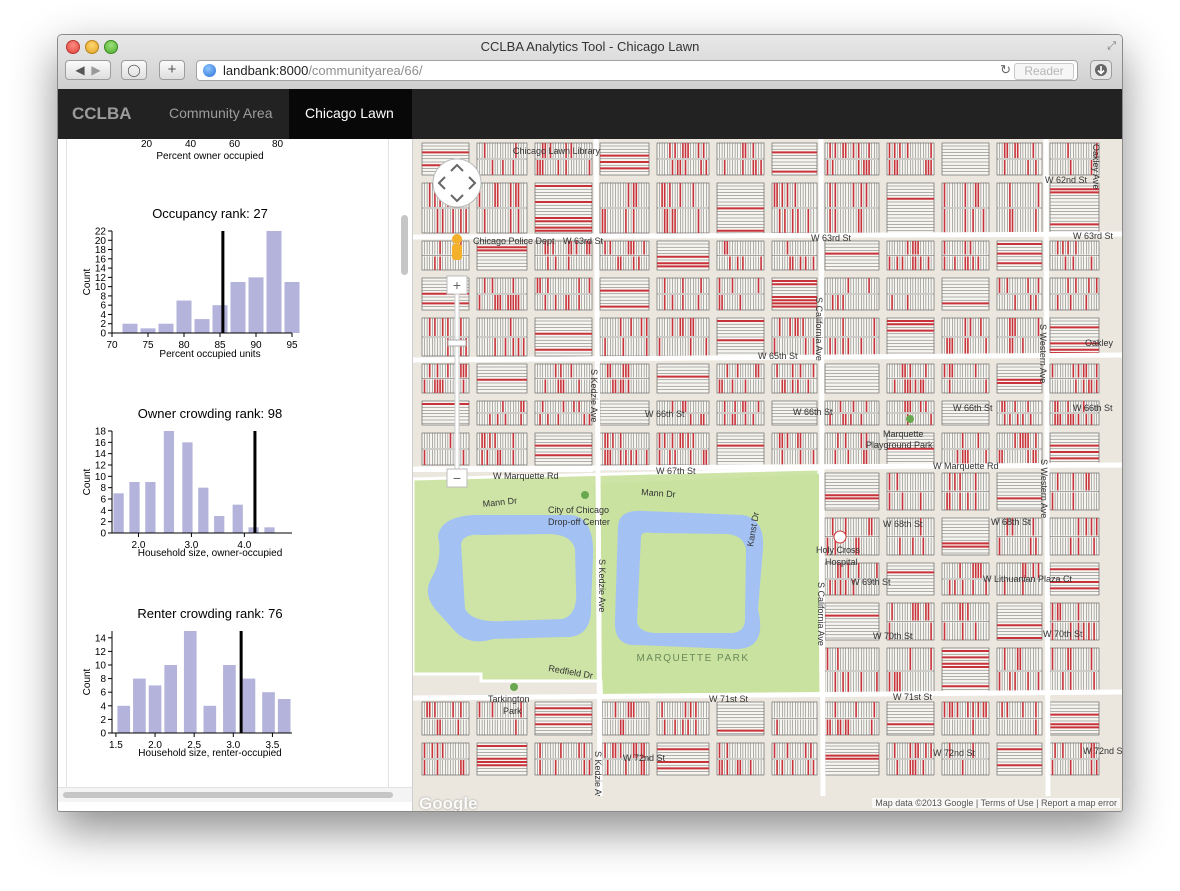 Image resolution: width=1180 pixels, height=891 pixels. I want to click on plus-icon: +, so click(172, 69).